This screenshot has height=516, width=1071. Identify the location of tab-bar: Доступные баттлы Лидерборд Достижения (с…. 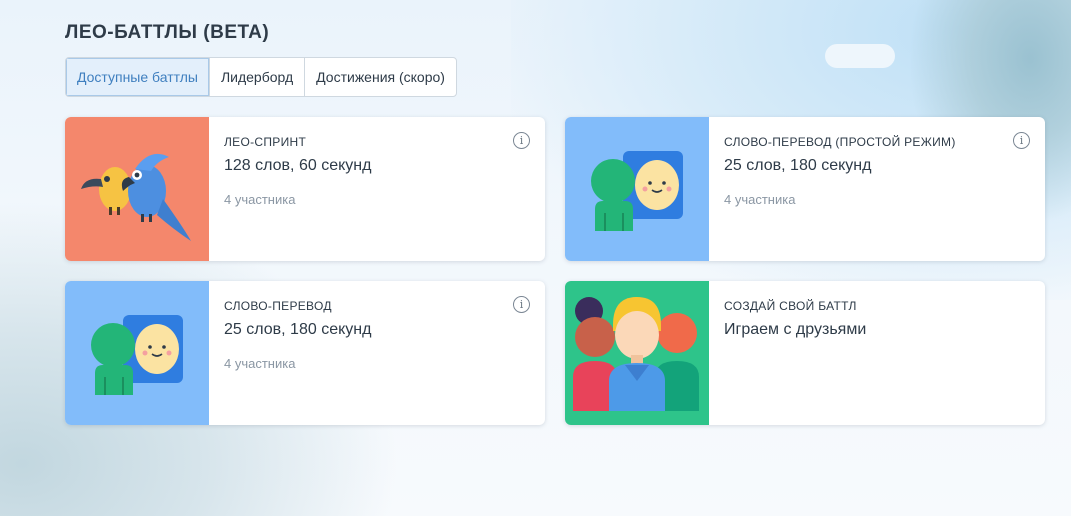
(261, 77).